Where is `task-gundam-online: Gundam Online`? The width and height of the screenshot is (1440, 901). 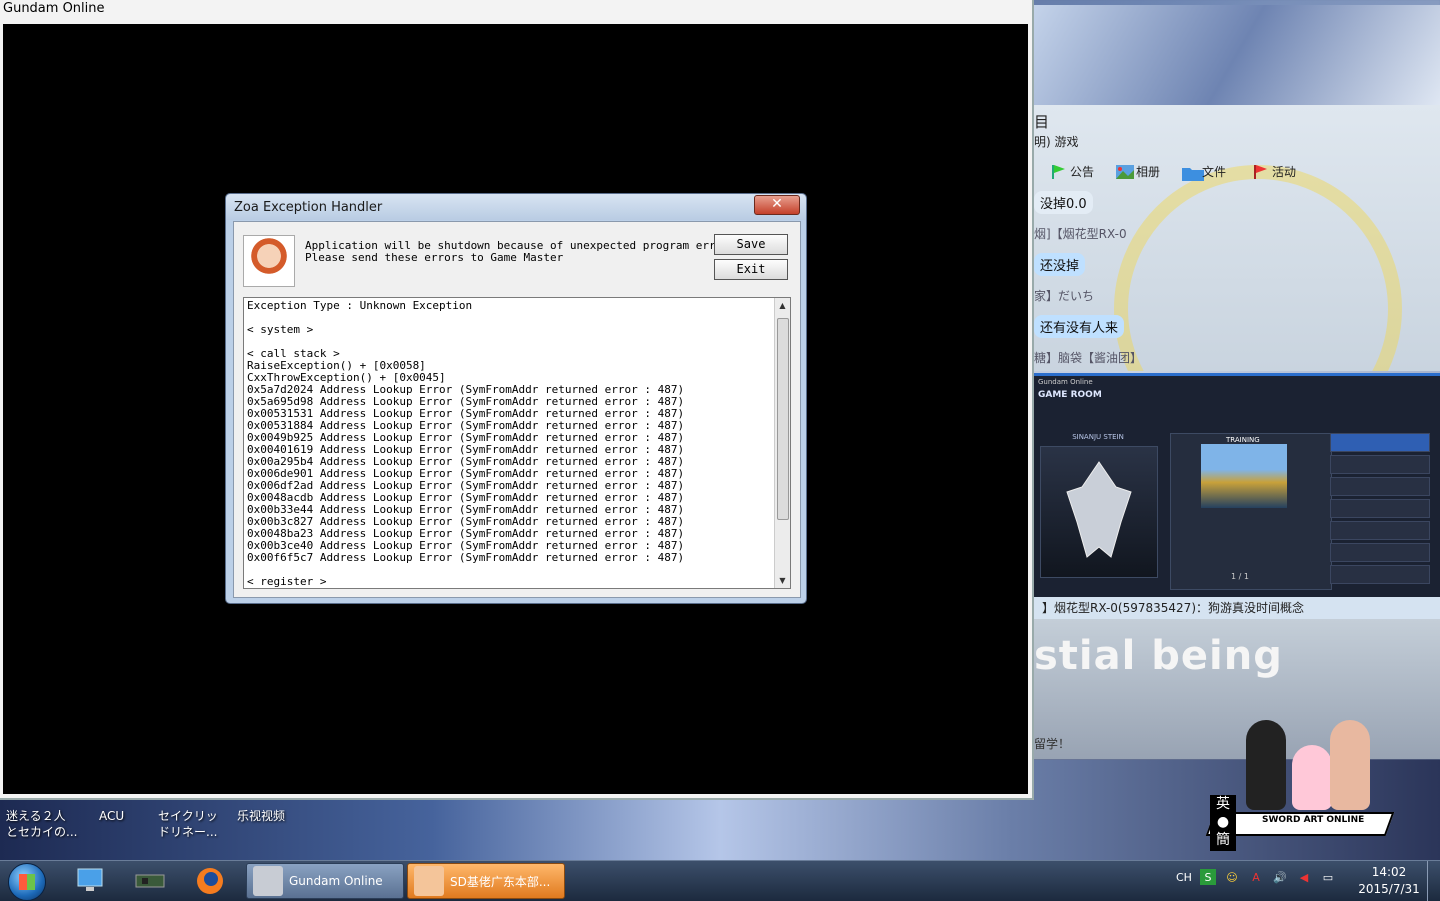 task-gundam-online: Gundam Online is located at coordinates (325, 881).